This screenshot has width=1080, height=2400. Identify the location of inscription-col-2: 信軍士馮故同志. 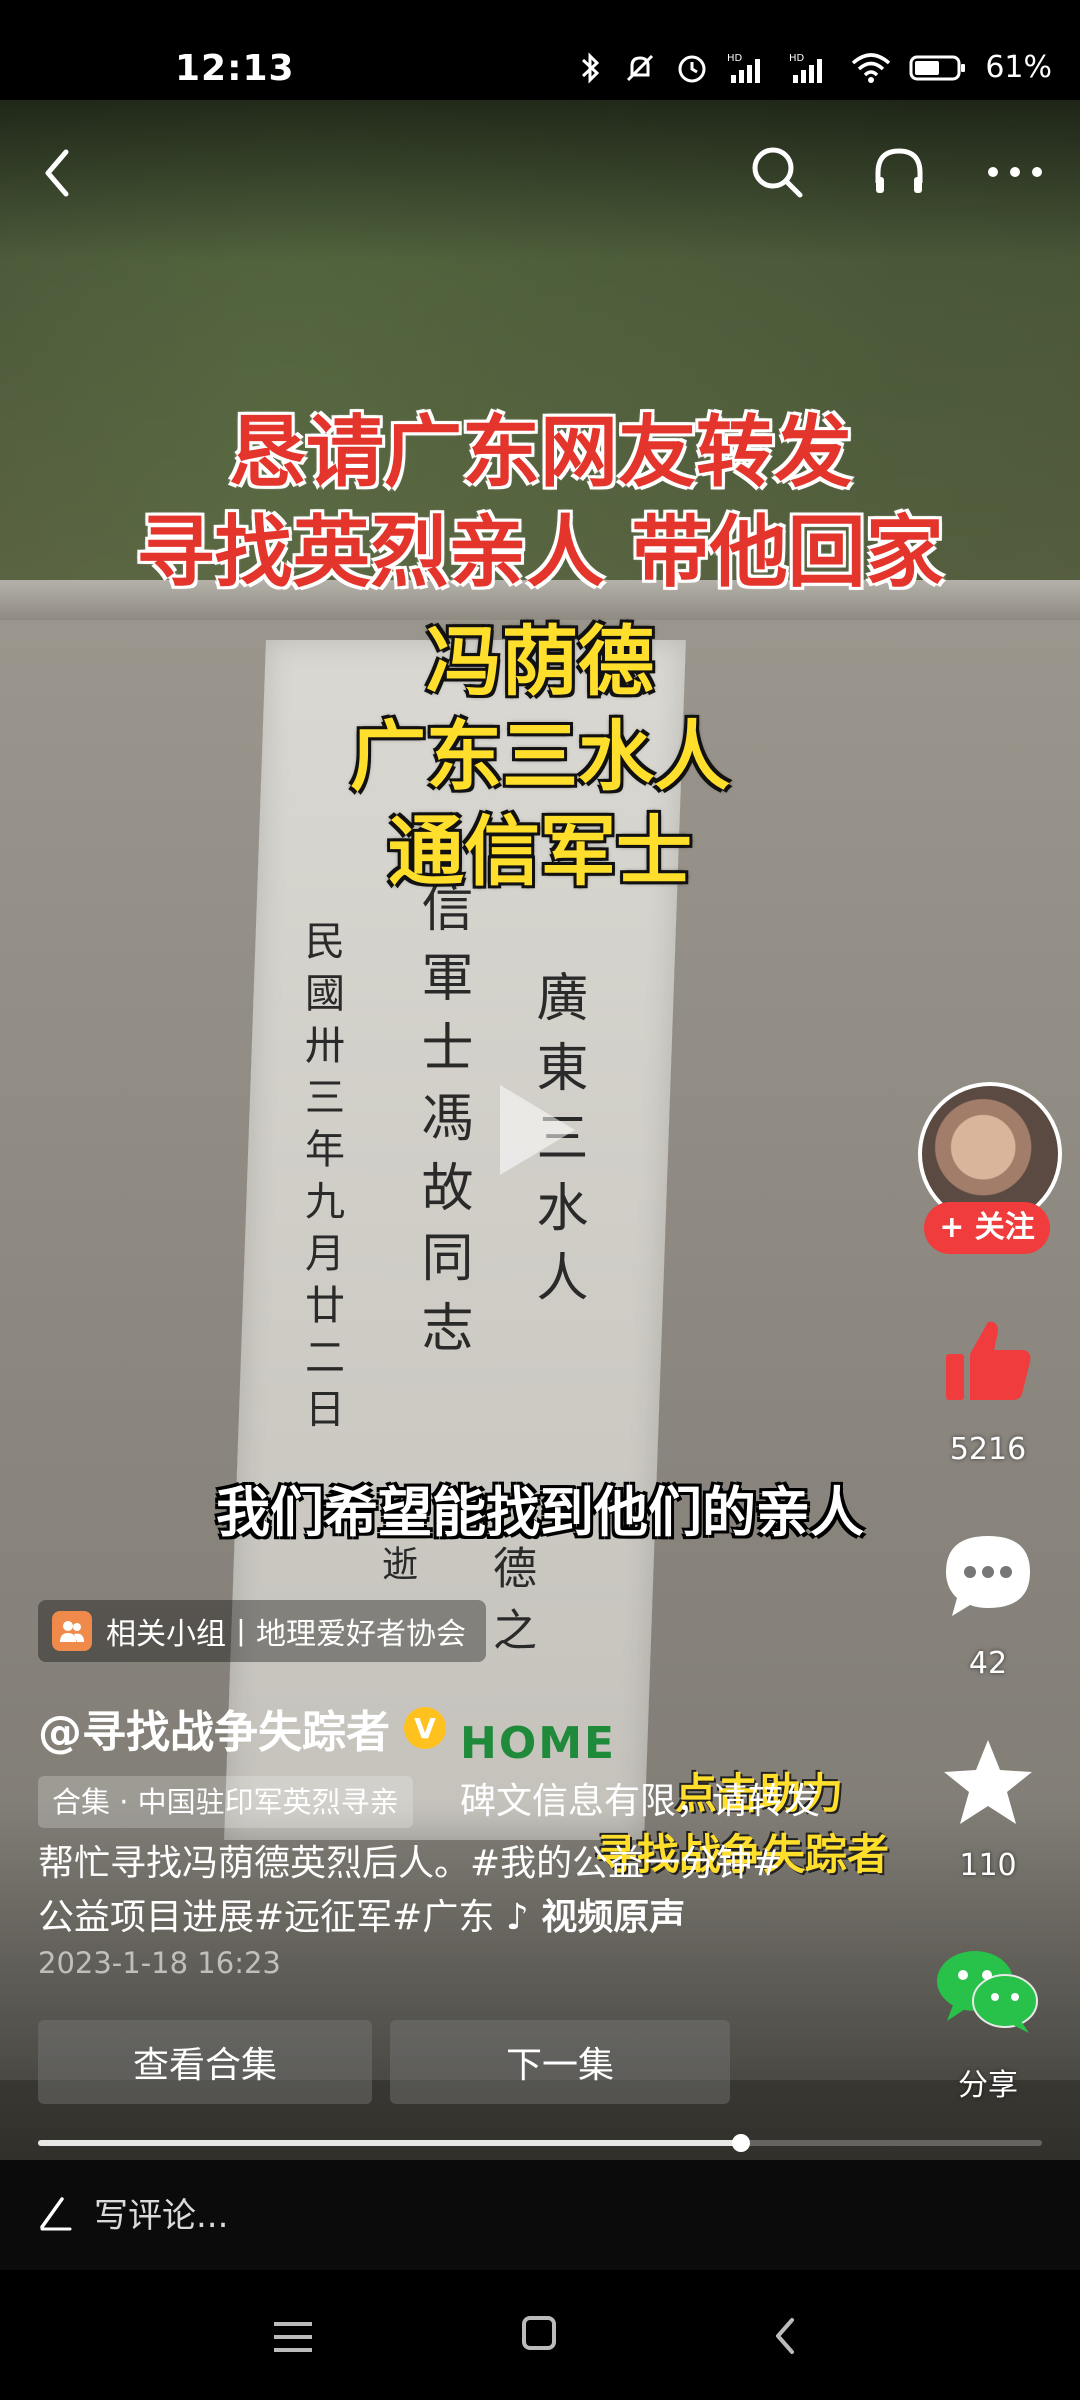
(442, 1125).